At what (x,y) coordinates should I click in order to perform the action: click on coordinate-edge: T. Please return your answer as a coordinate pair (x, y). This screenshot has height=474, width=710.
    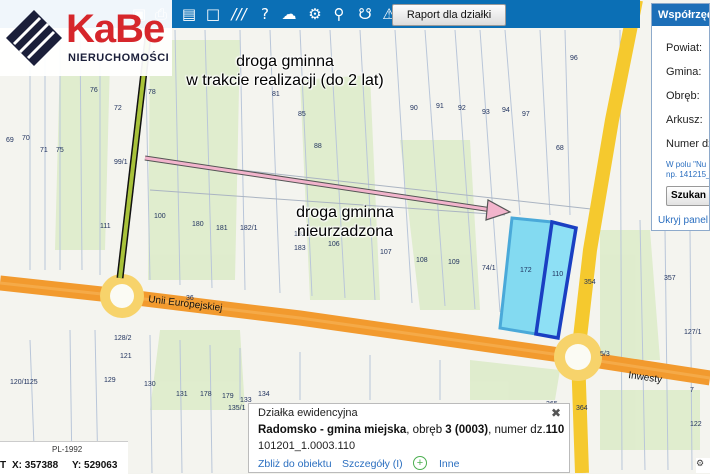
    Looking at the image, I should click on (3, 465).